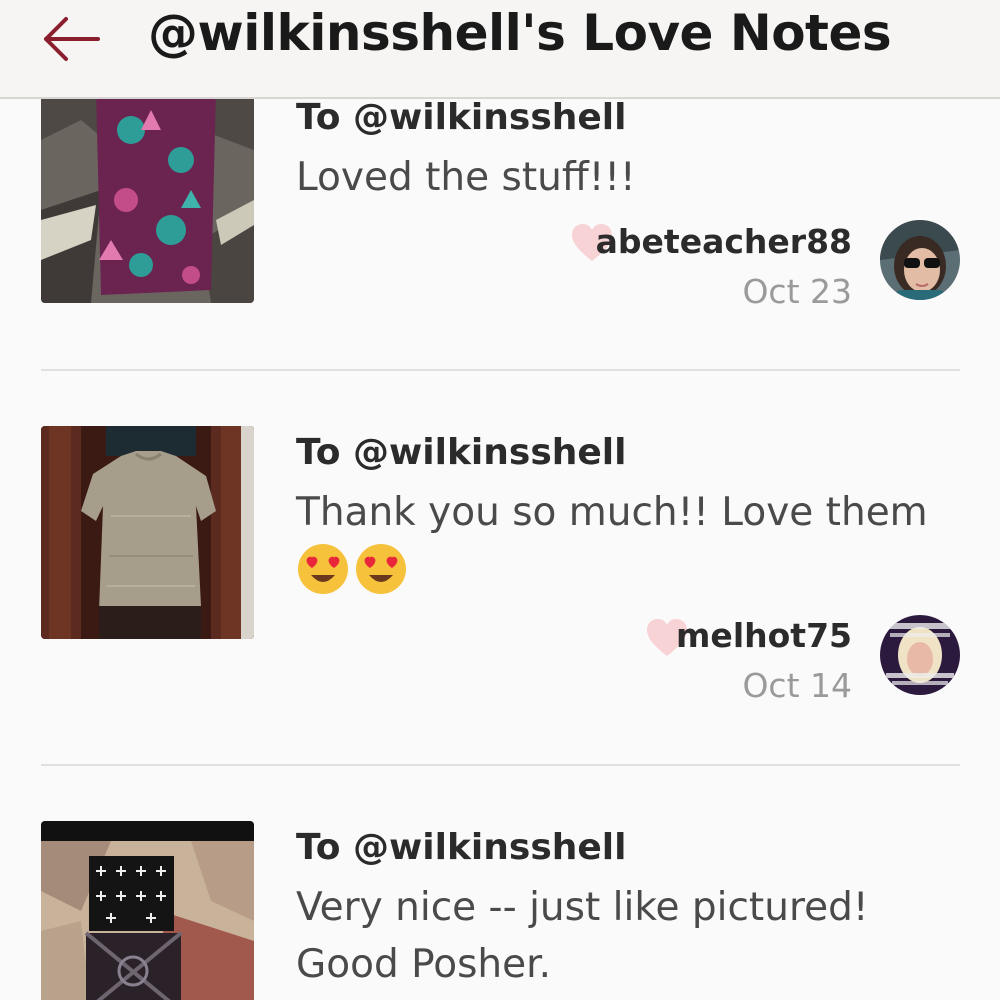 The width and height of the screenshot is (1000, 1000). Describe the element at coordinates (612, 512) in the screenshot. I see `note-message: Thank you so much!! Love them` at that location.